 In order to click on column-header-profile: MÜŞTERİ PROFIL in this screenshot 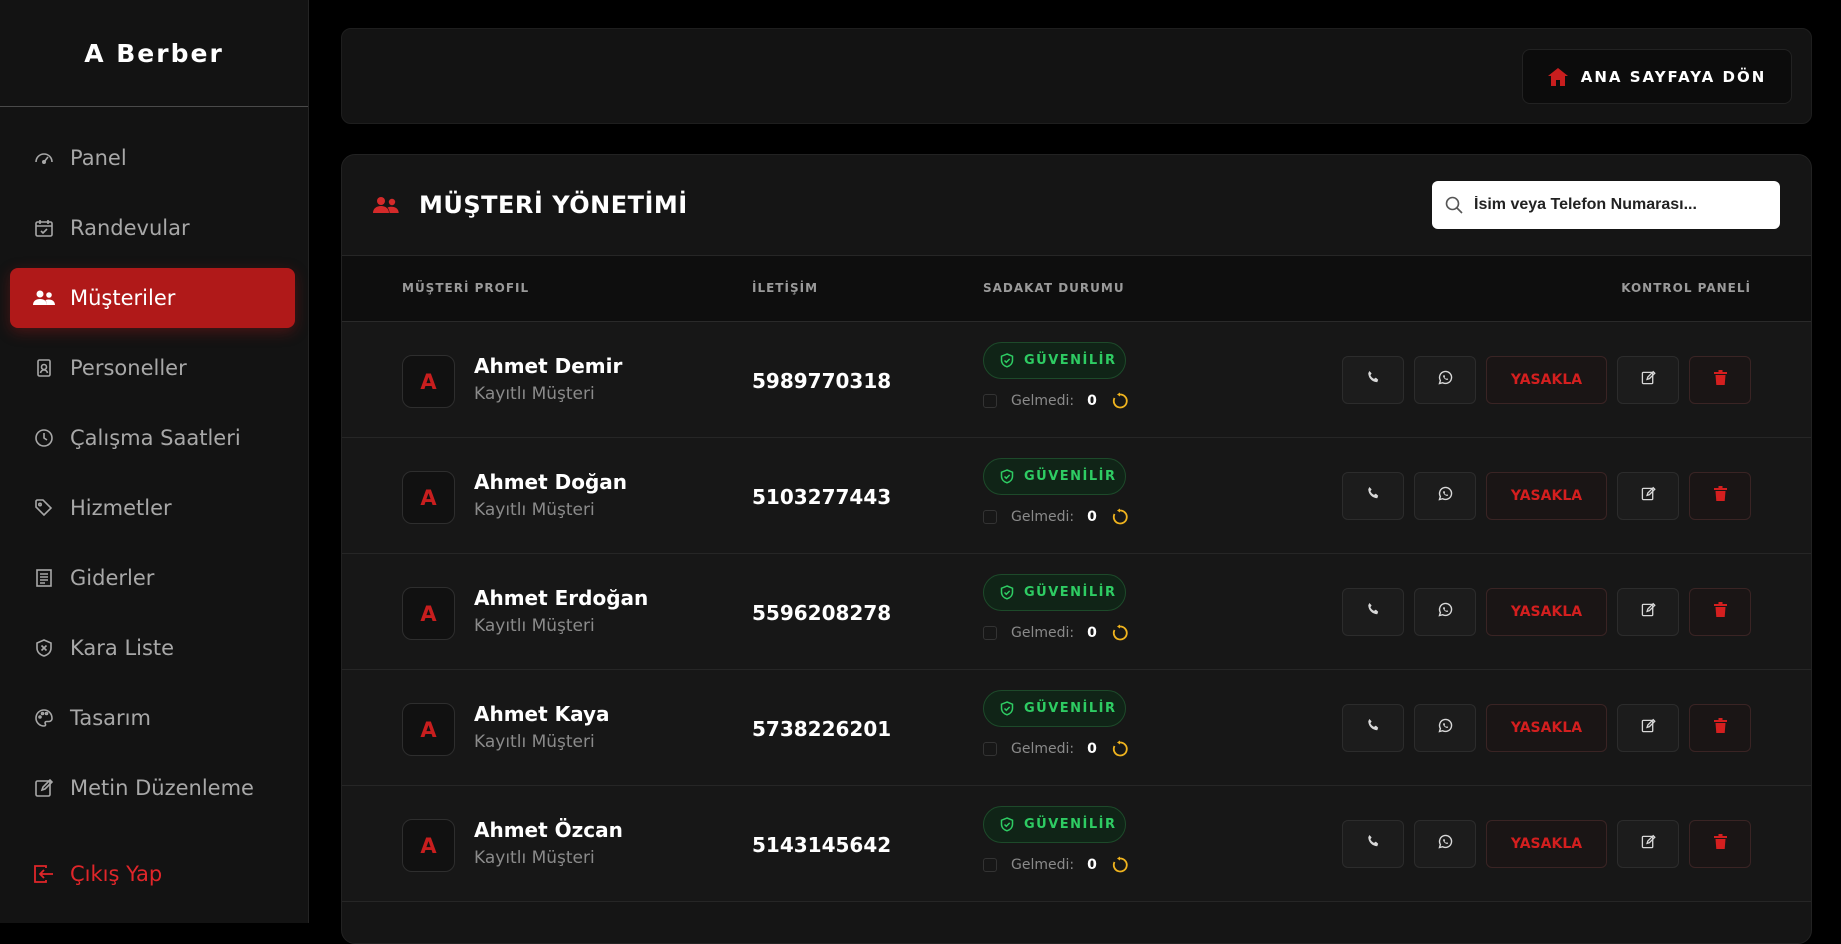, I will do `click(466, 288)`.